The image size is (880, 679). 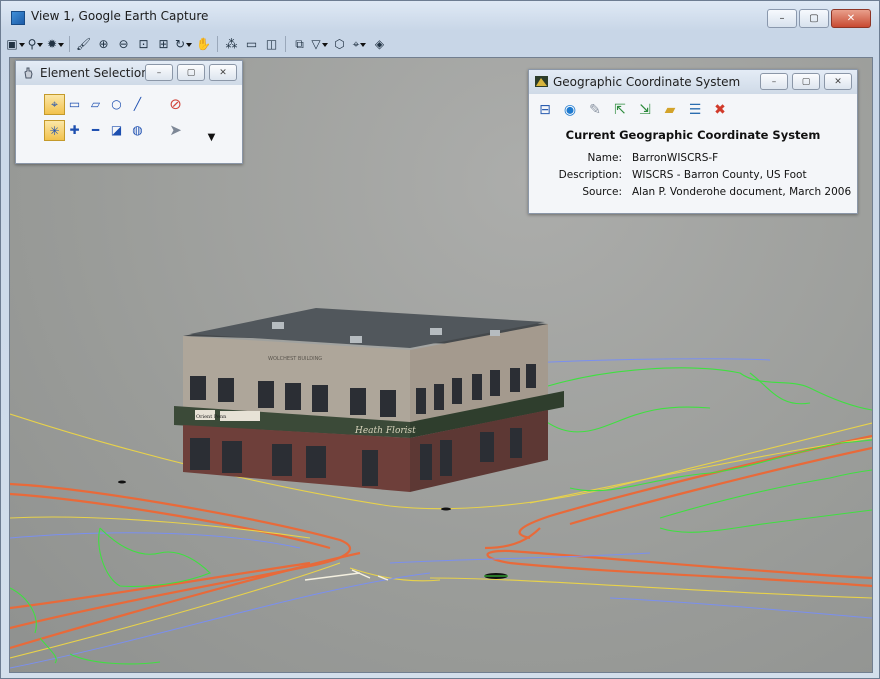 What do you see at coordinates (319, 44) in the screenshot?
I see `display-style-icon: ▽` at bounding box center [319, 44].